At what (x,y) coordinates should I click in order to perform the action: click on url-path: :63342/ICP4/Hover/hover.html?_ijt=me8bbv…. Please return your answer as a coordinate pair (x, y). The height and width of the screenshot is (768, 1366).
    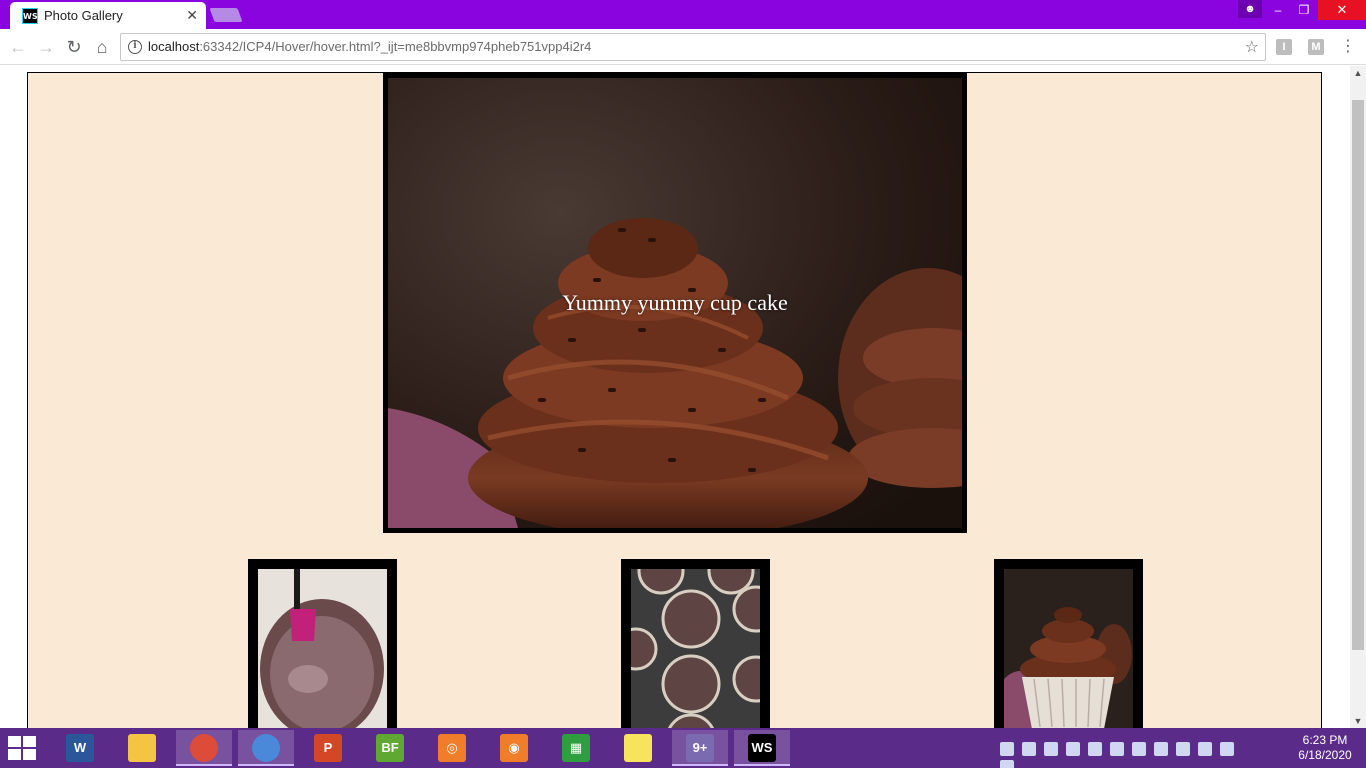
    Looking at the image, I should click on (395, 46).